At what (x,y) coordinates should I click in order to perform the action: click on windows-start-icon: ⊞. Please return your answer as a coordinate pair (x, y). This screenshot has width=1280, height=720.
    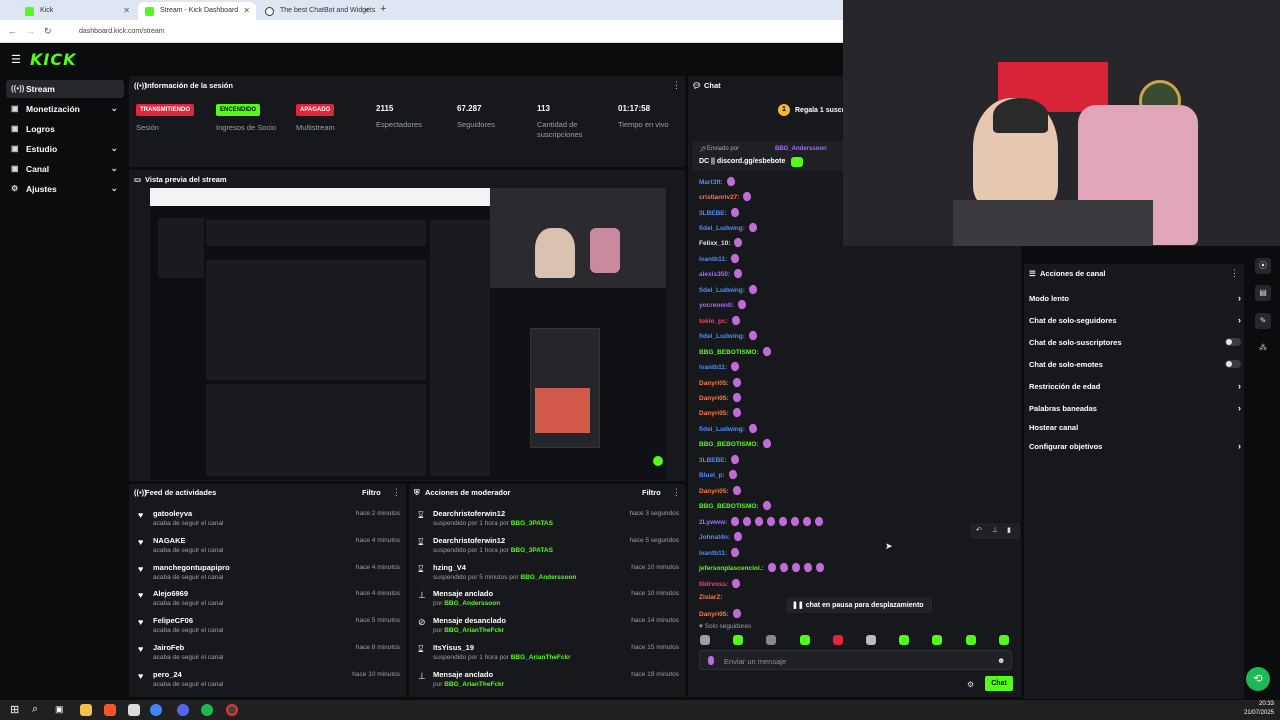
    Looking at the image, I should click on (14, 709).